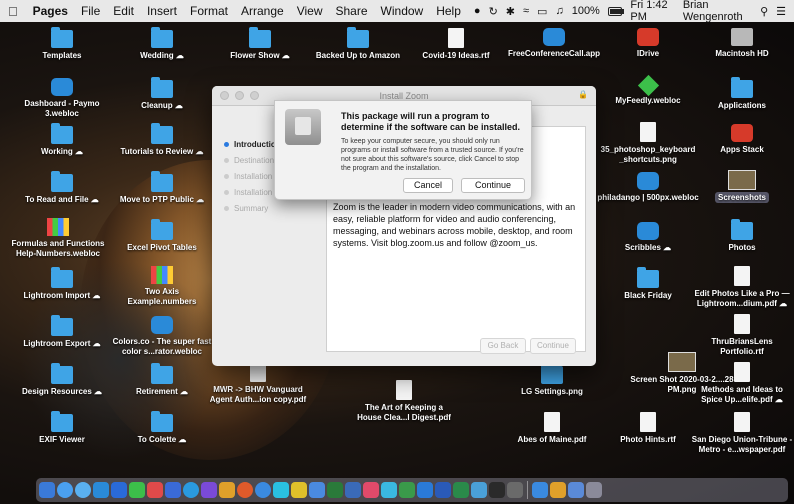 The image size is (794, 504). Describe the element at coordinates (239, 95) in the screenshot. I see `minimize-button` at that location.